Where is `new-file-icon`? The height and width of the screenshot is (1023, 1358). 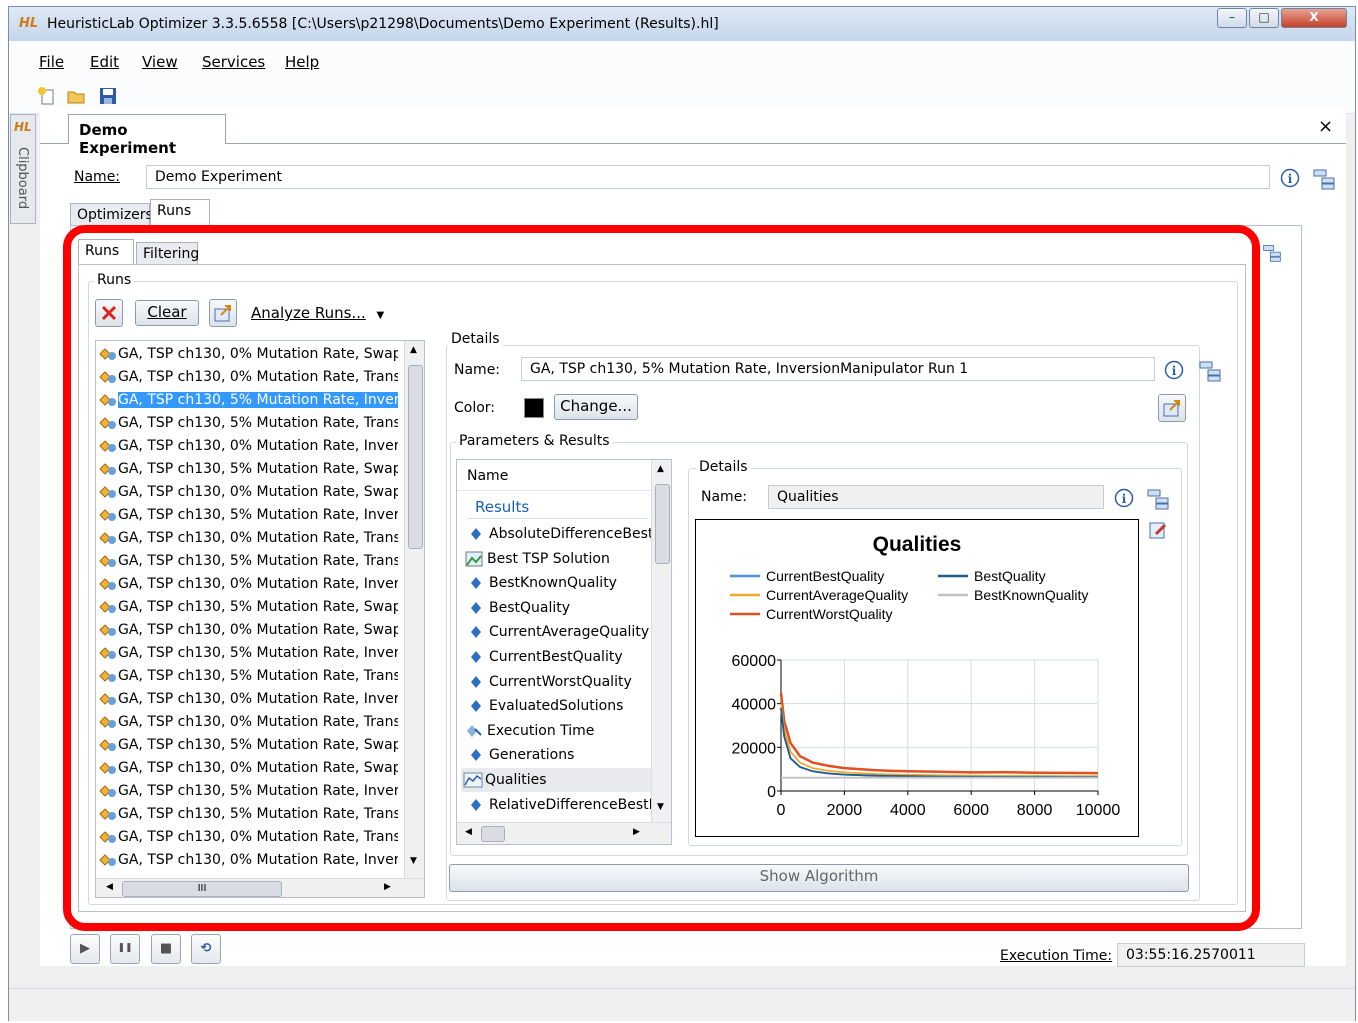
new-file-icon is located at coordinates (47, 96).